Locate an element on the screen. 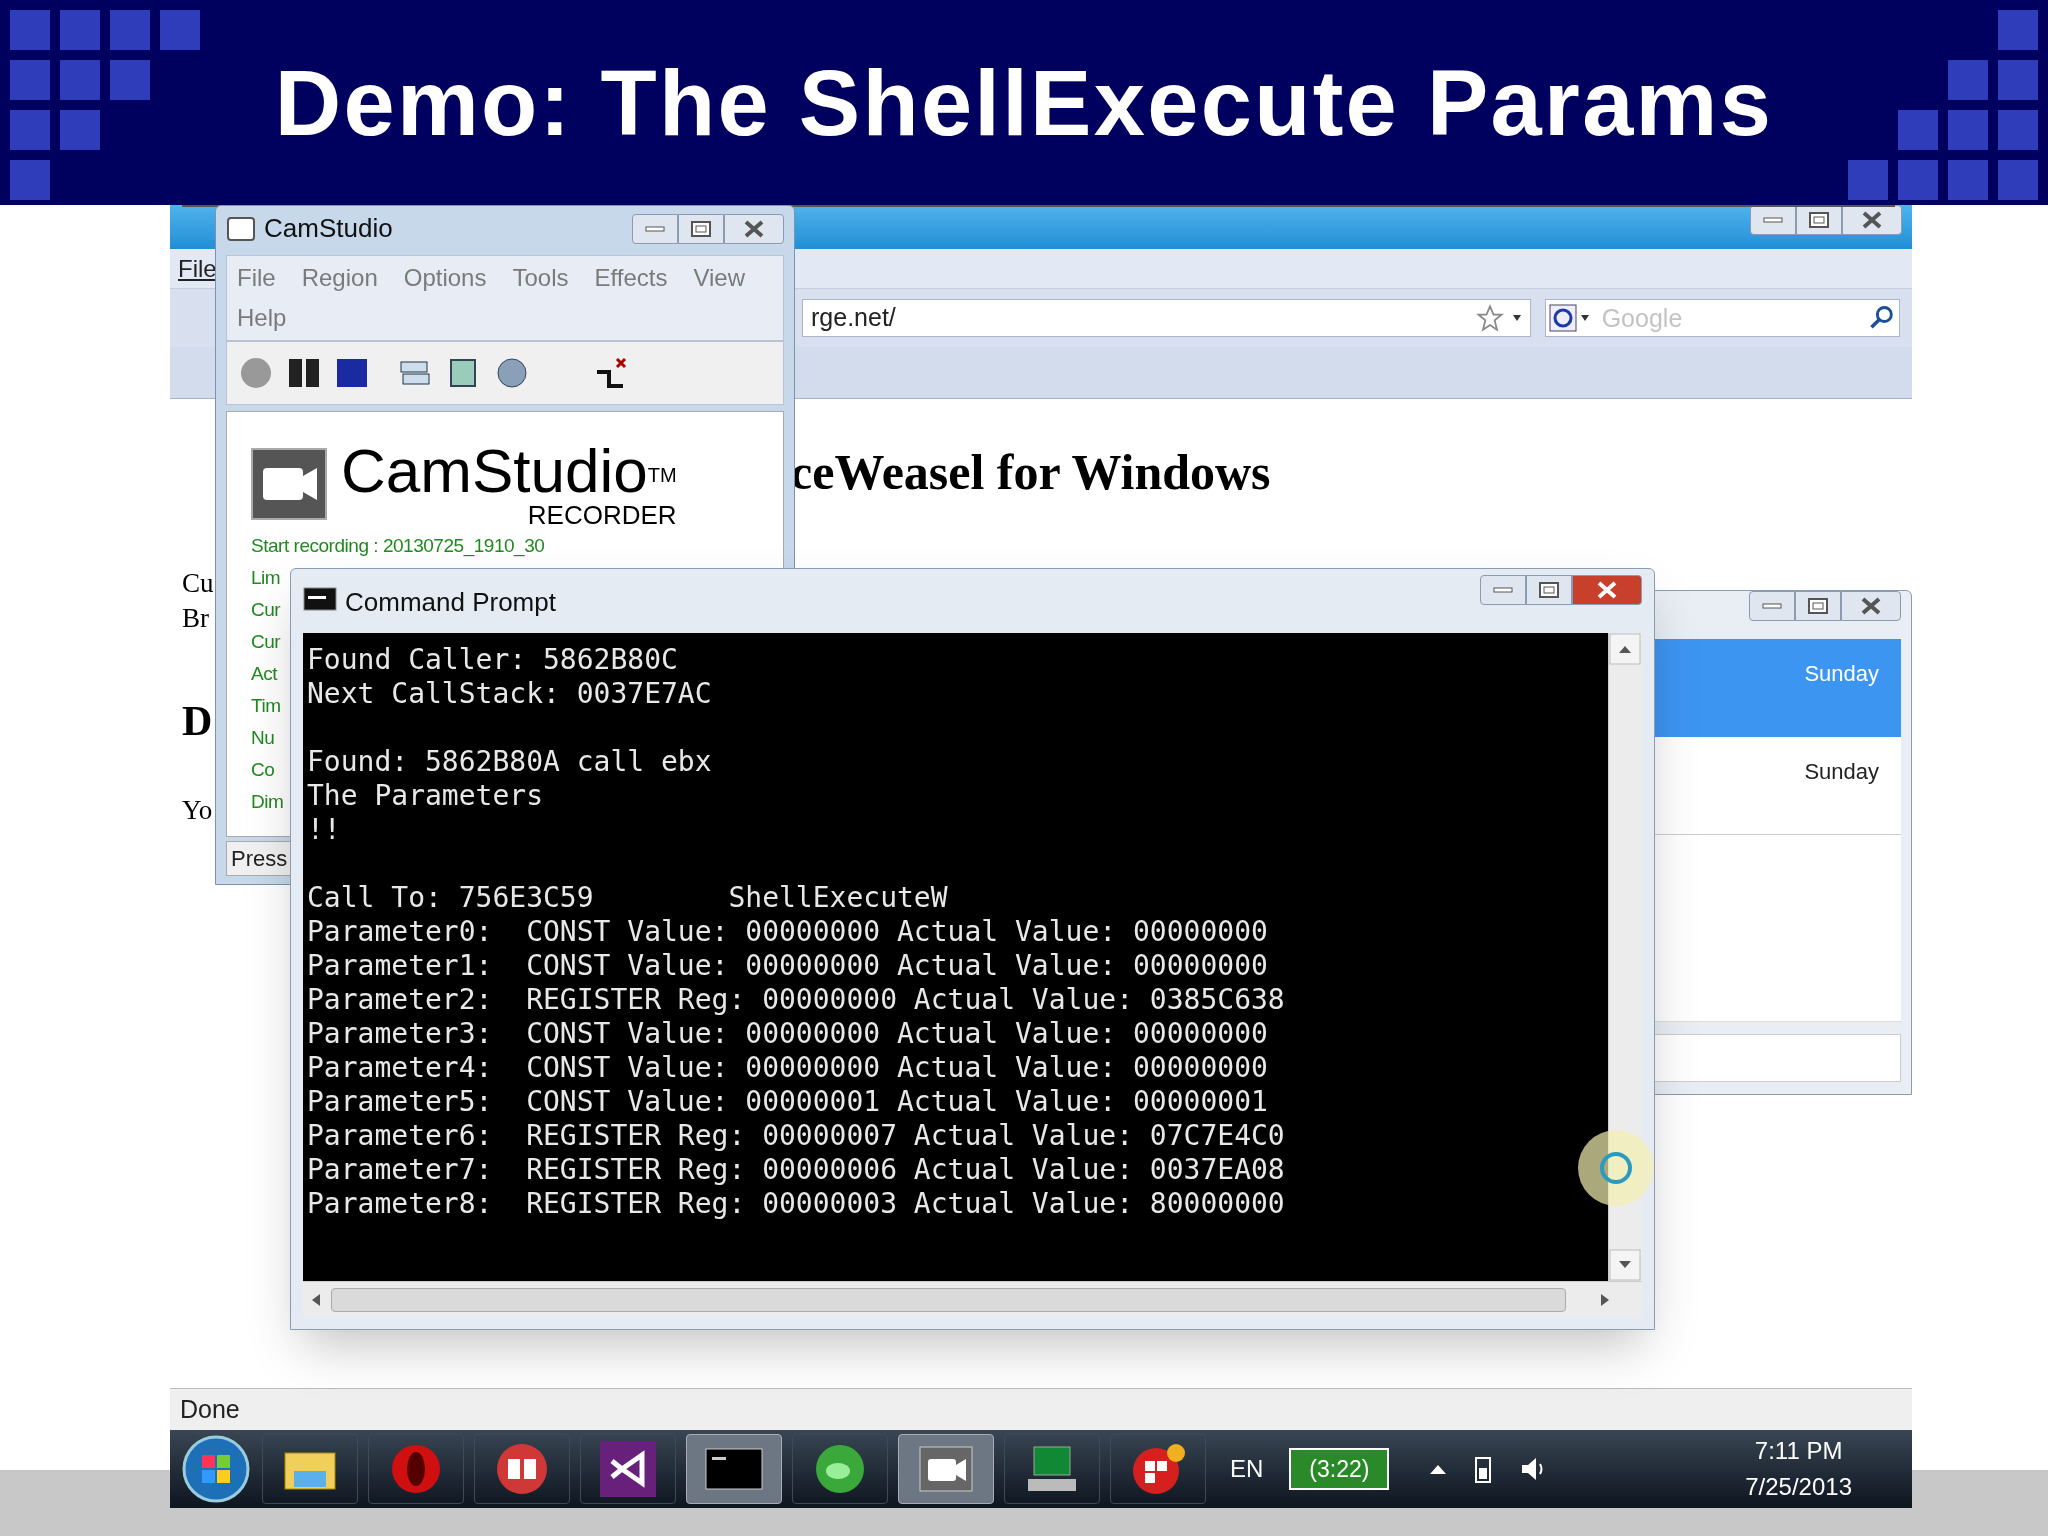  status-line: Lim is located at coordinates (266, 578).